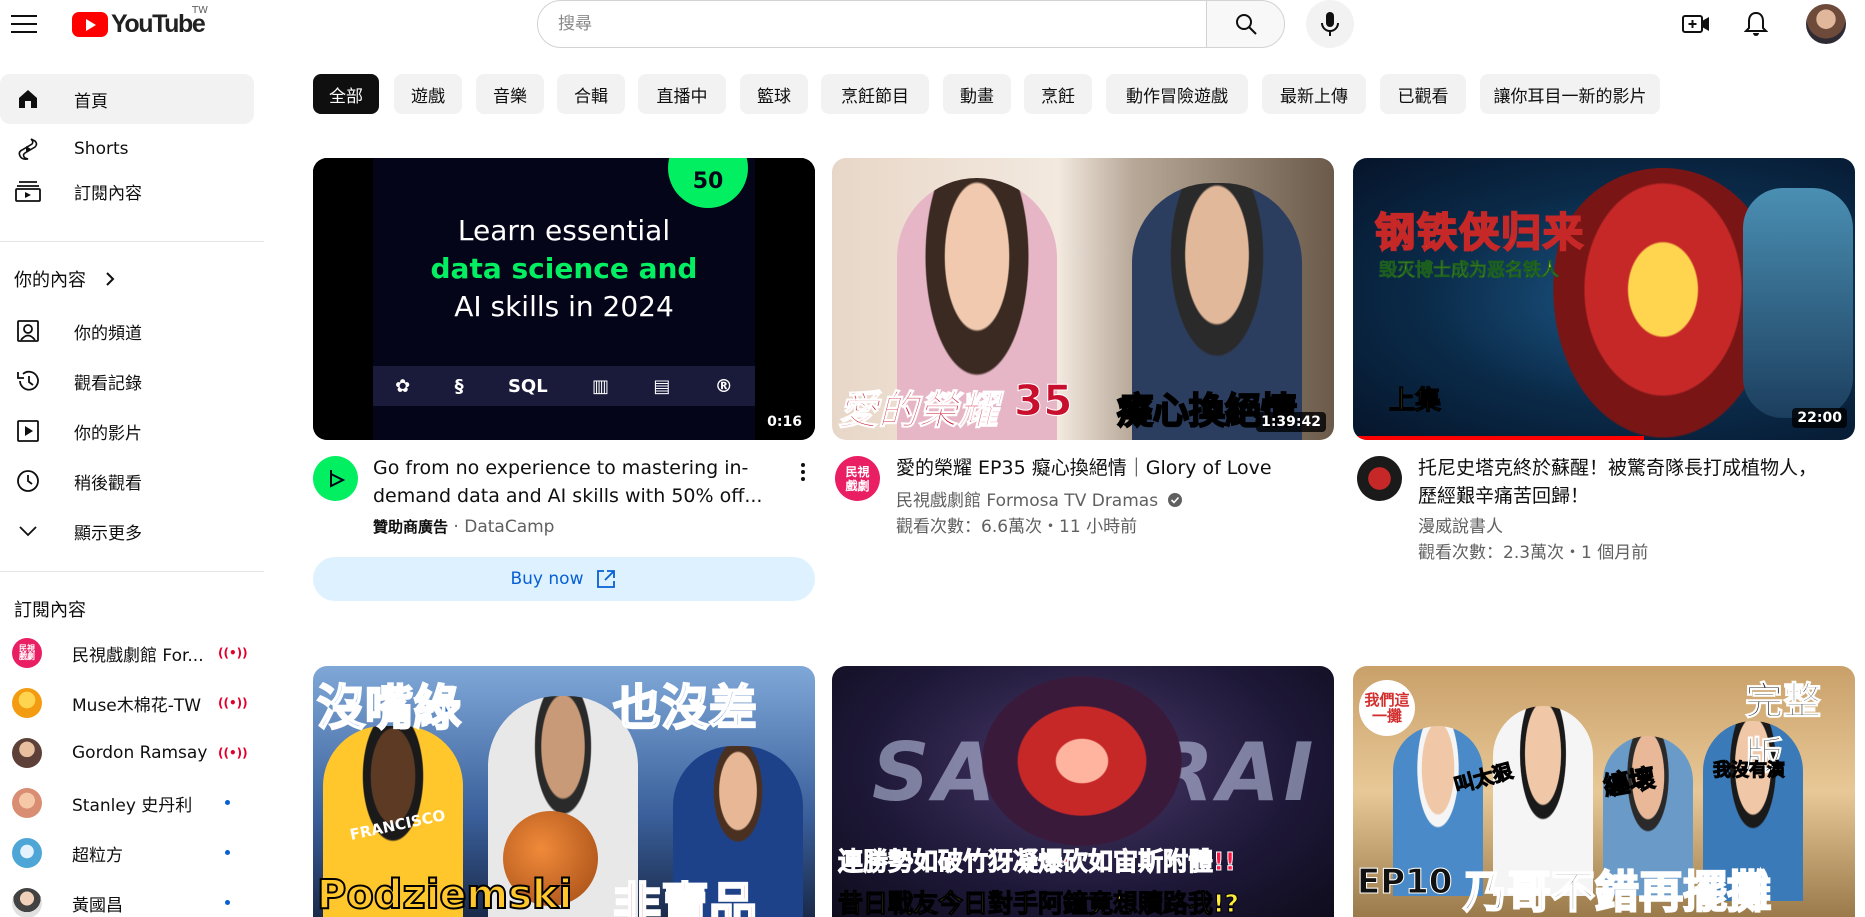  I want to click on voice-search-button, so click(1330, 24).